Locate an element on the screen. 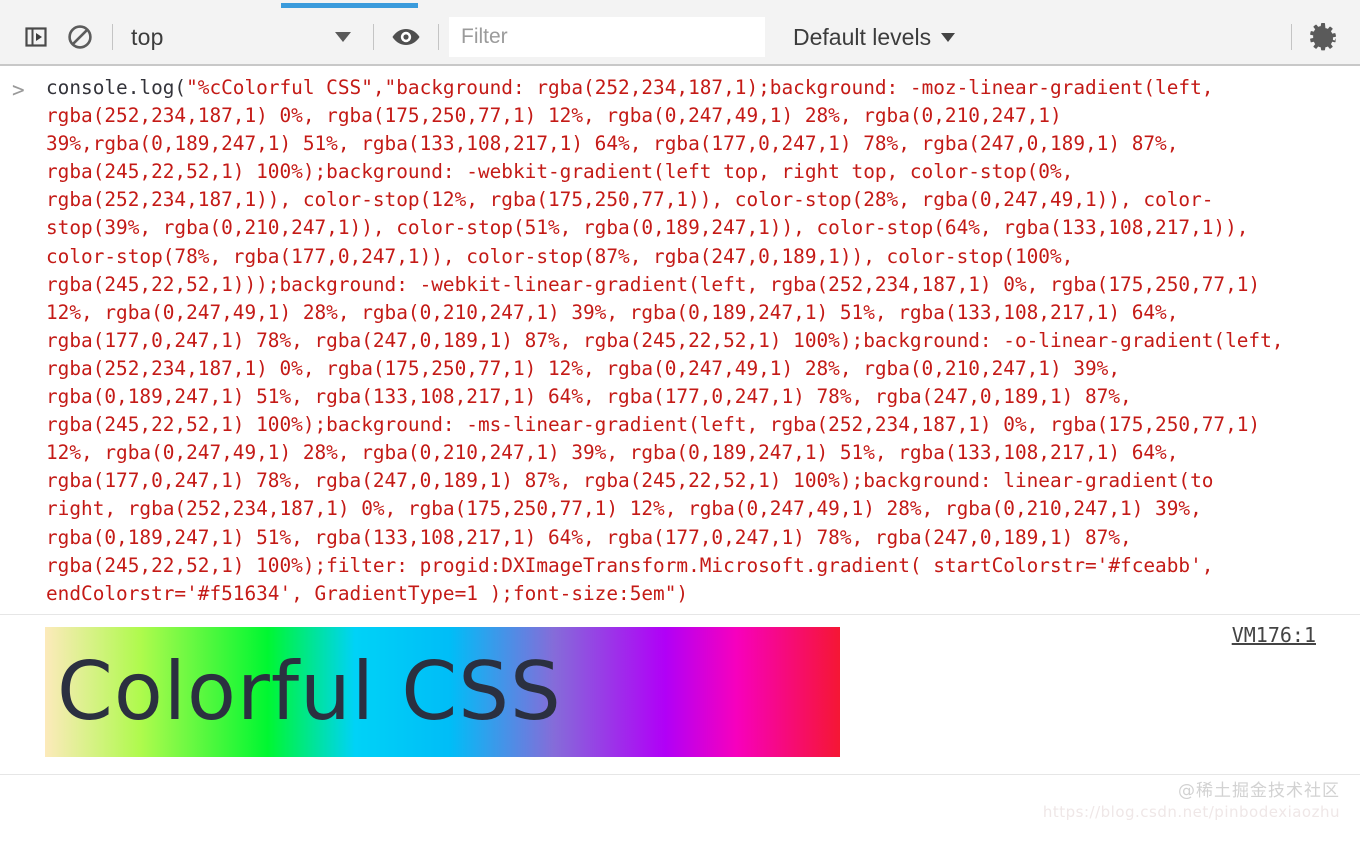 The height and width of the screenshot is (847, 1360). console-toolbar: top Default levels is located at coordinates (680, 38).